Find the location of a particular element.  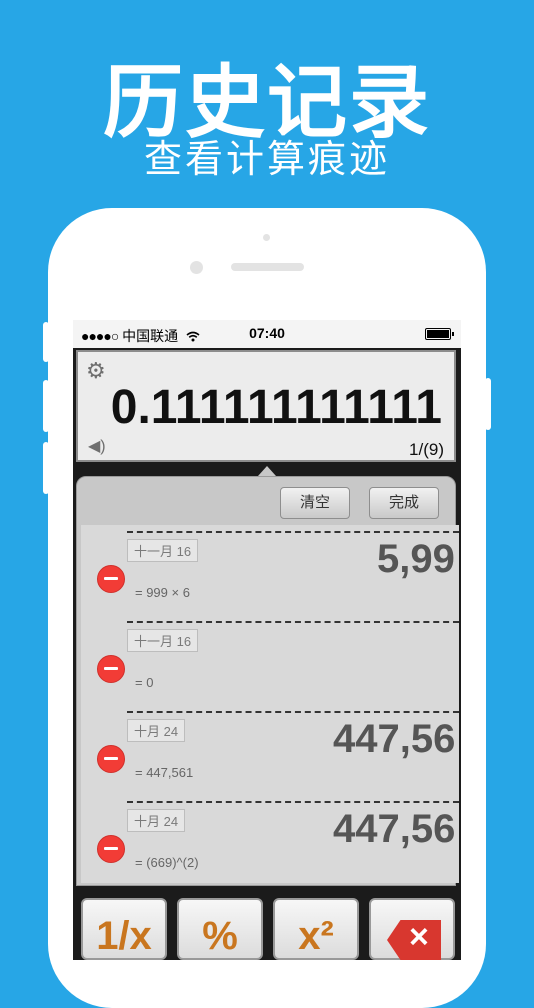

panel-pointer is located at coordinates (267, 471).